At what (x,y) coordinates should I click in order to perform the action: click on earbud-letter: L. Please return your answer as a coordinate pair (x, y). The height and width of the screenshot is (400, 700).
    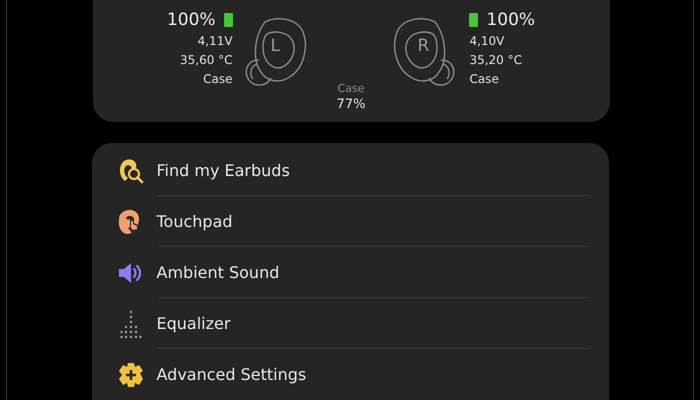
    Looking at the image, I should click on (275, 46).